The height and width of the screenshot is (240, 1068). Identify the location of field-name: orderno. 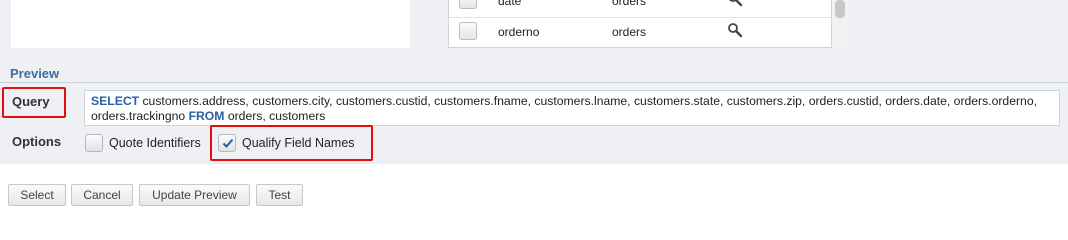
(519, 32).